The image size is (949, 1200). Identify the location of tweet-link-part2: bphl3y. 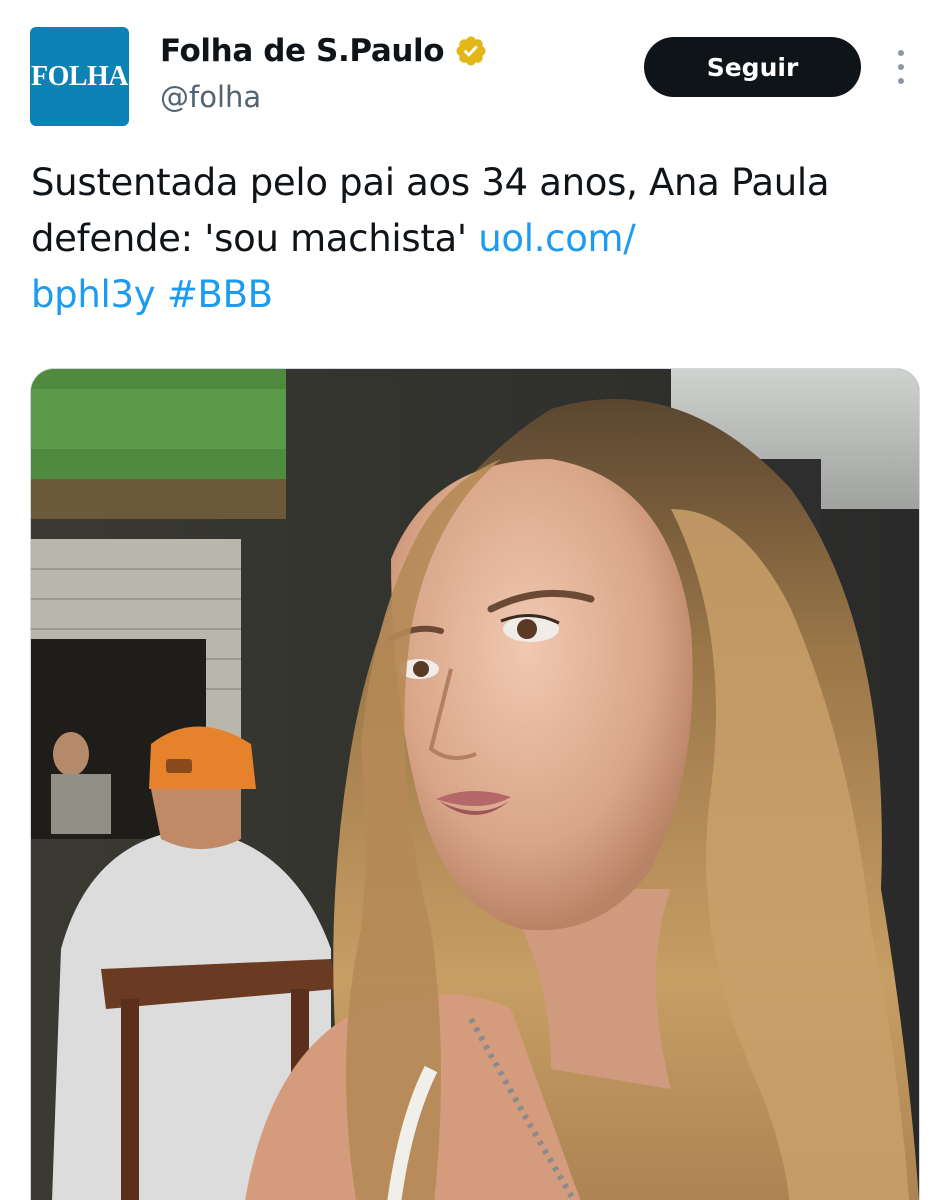
(93, 294).